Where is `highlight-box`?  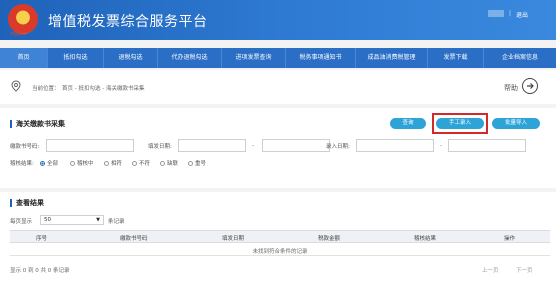 highlight-box is located at coordinates (460, 123).